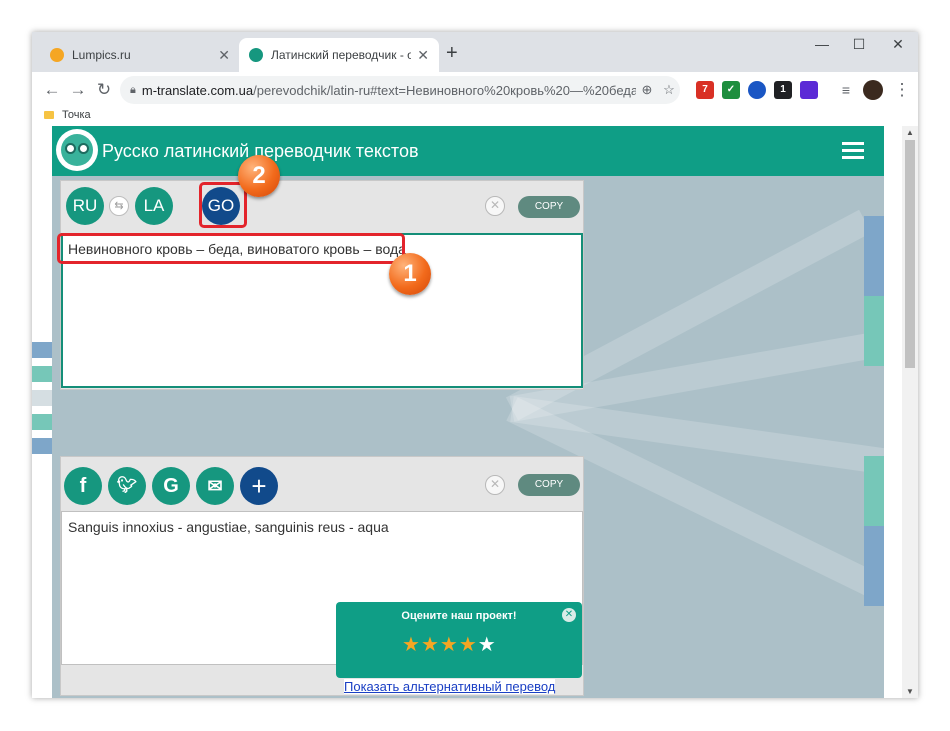  Describe the element at coordinates (101, 55) in the screenshot. I see `tab-title: Lumpics.ru` at that location.